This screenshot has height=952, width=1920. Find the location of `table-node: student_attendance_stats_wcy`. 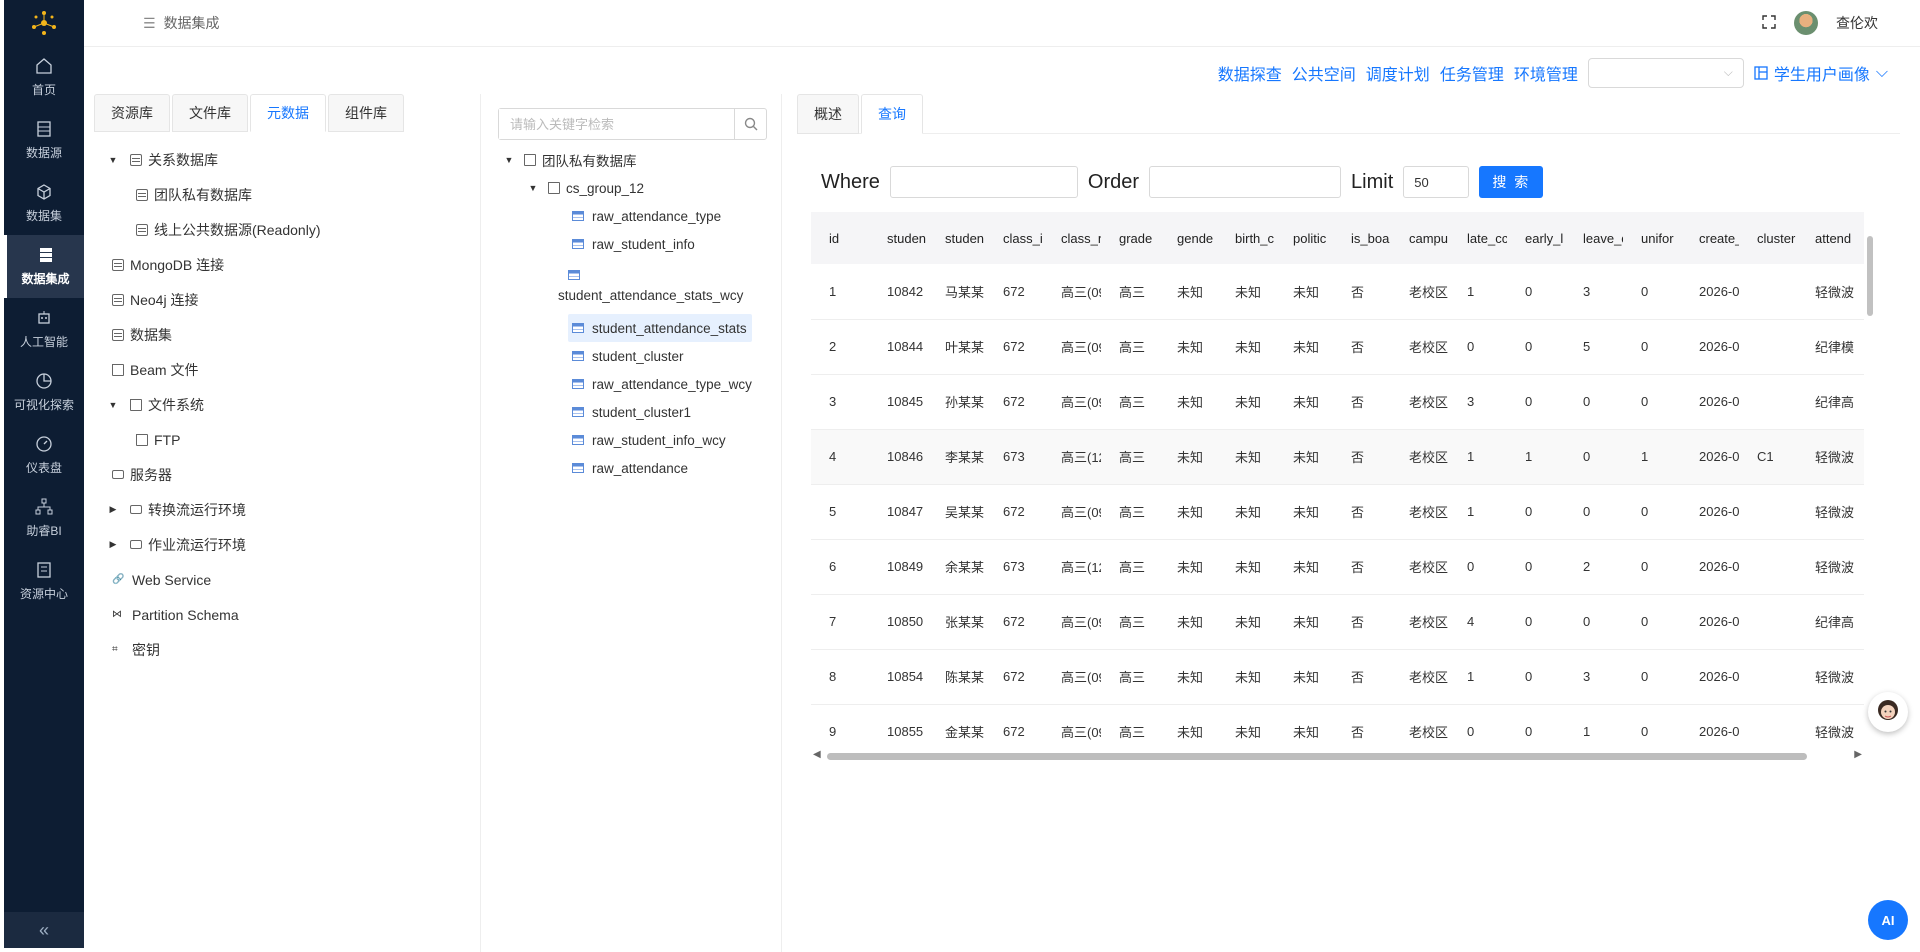

table-node: student_attendance_stats_wcy is located at coordinates (655, 286).